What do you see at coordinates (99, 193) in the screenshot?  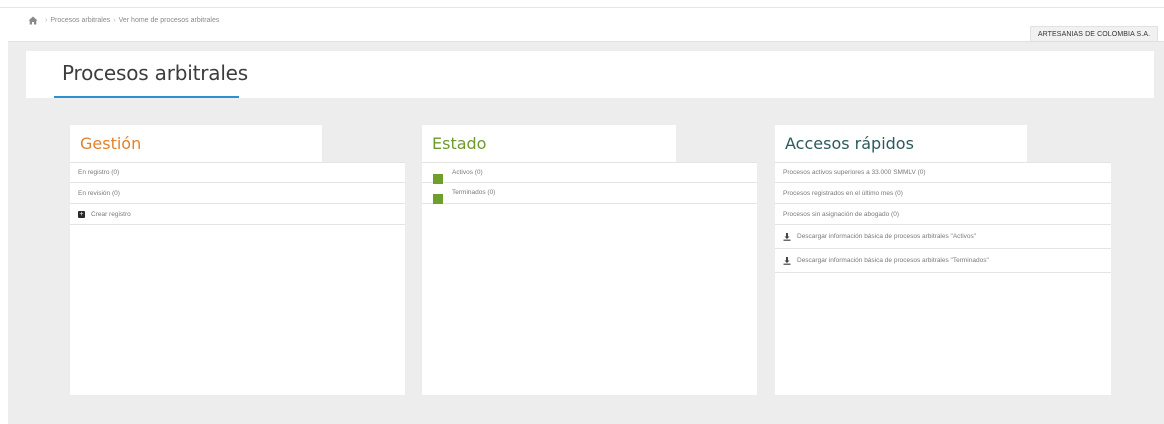 I see `gestion-item-label: En revisión (0)` at bounding box center [99, 193].